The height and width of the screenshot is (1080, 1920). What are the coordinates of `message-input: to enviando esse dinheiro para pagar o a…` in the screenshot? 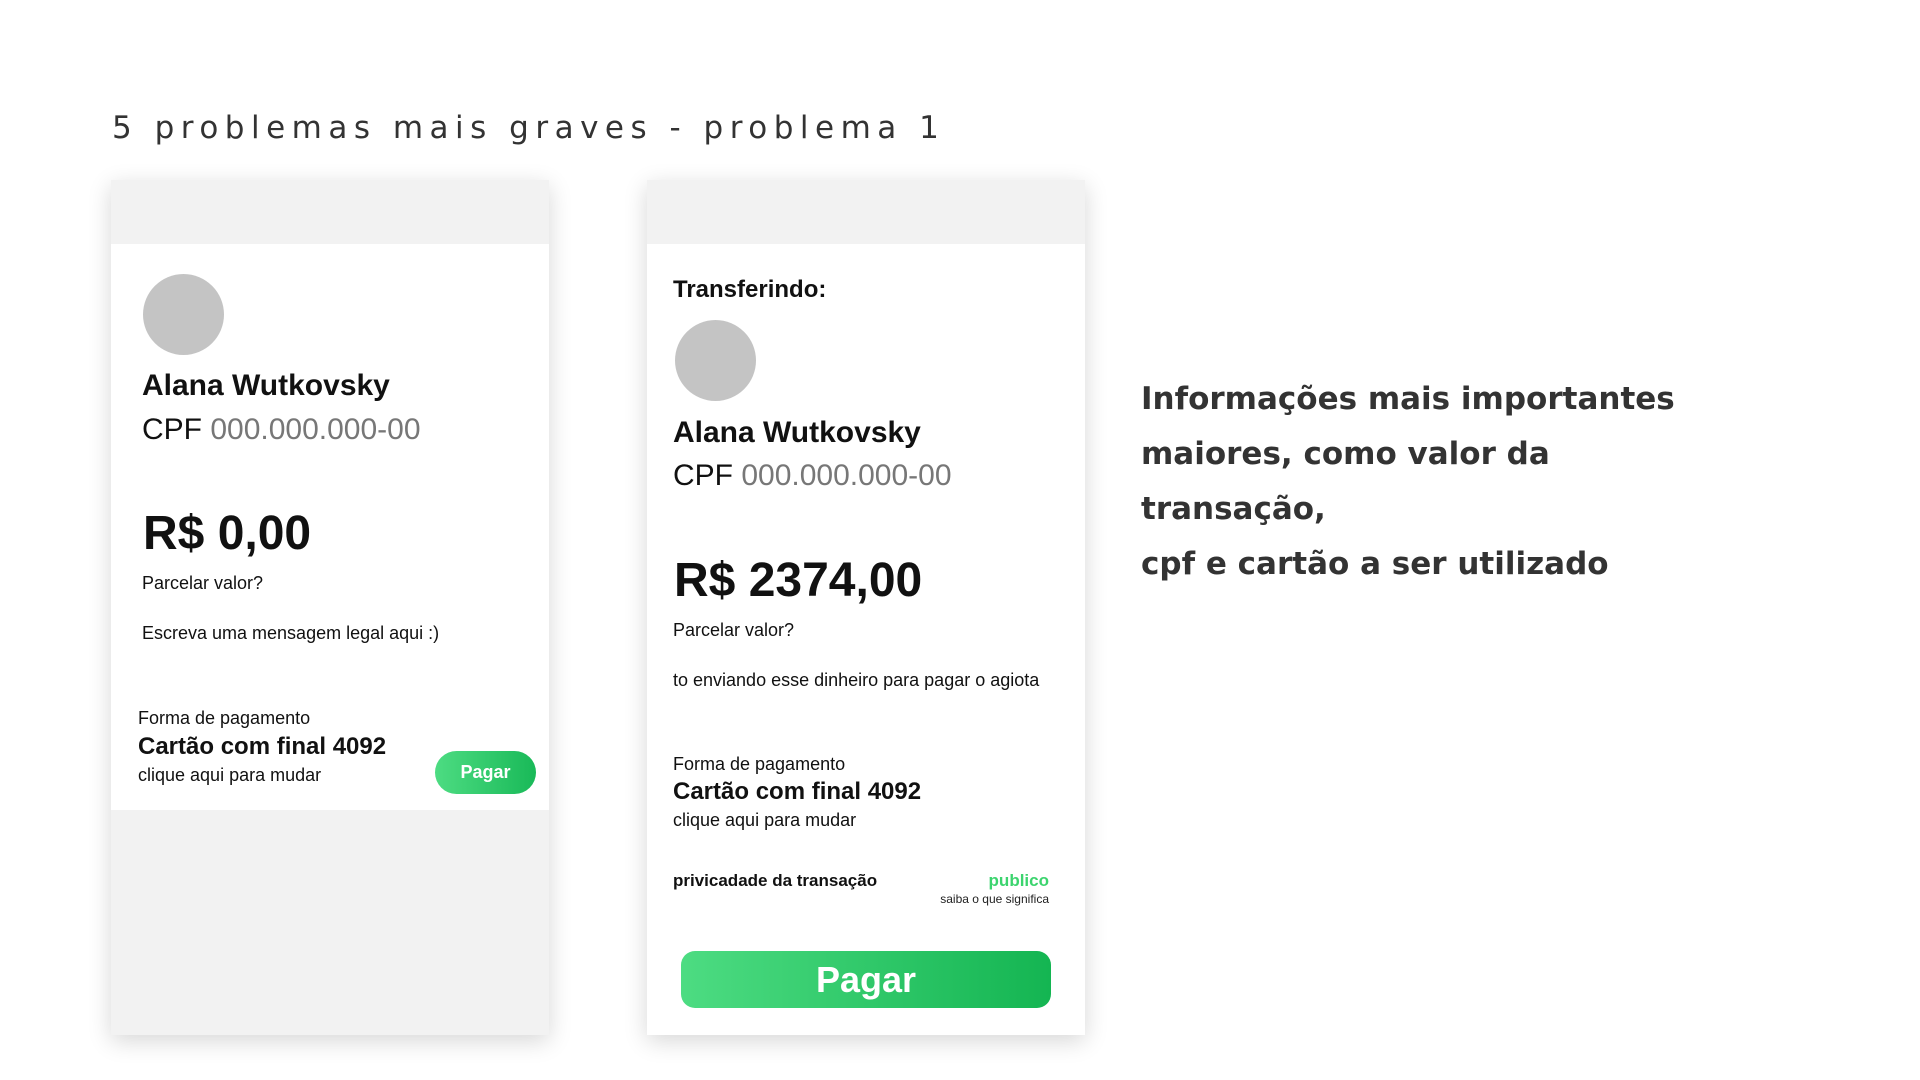 It's located at (856, 680).